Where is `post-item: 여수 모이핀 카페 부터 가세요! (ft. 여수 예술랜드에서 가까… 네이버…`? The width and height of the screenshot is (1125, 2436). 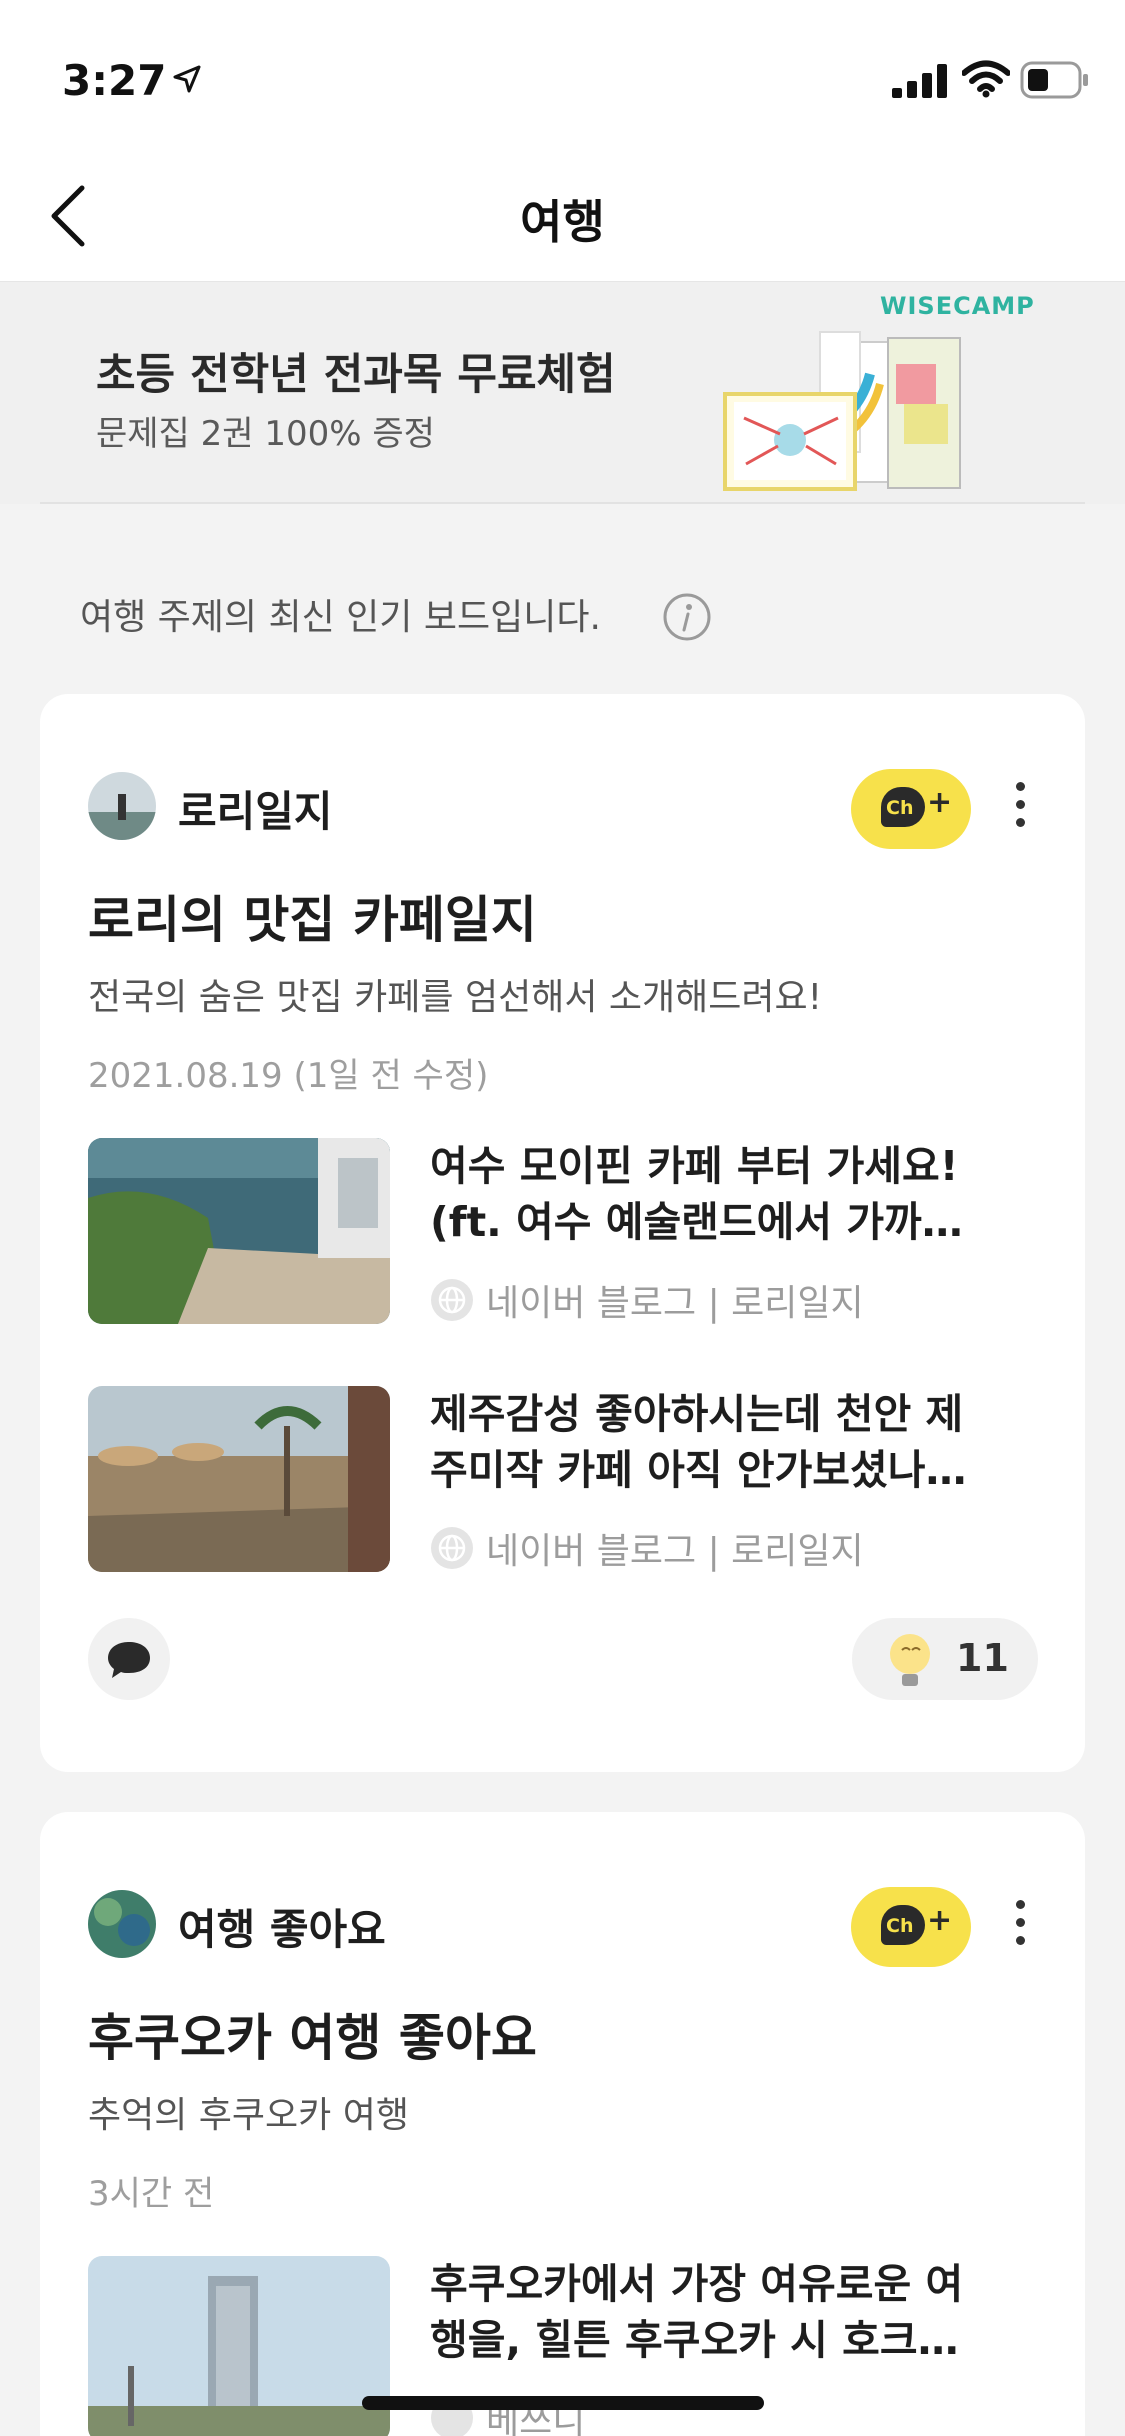
post-item: 여수 모이핀 카페 부터 가세요! (ft. 여수 예술랜드에서 가까… 네이버… is located at coordinates (563, 1232).